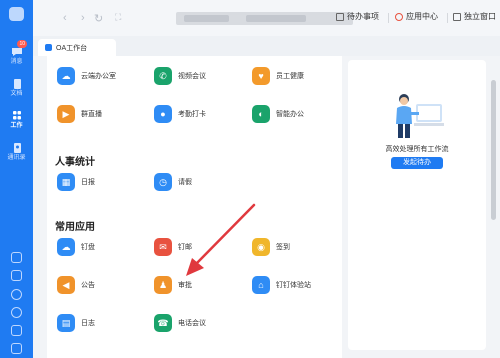 This screenshot has width=500, height=358. What do you see at coordinates (66, 182) in the screenshot?
I see `calendar-icon: ▦` at bounding box center [66, 182].